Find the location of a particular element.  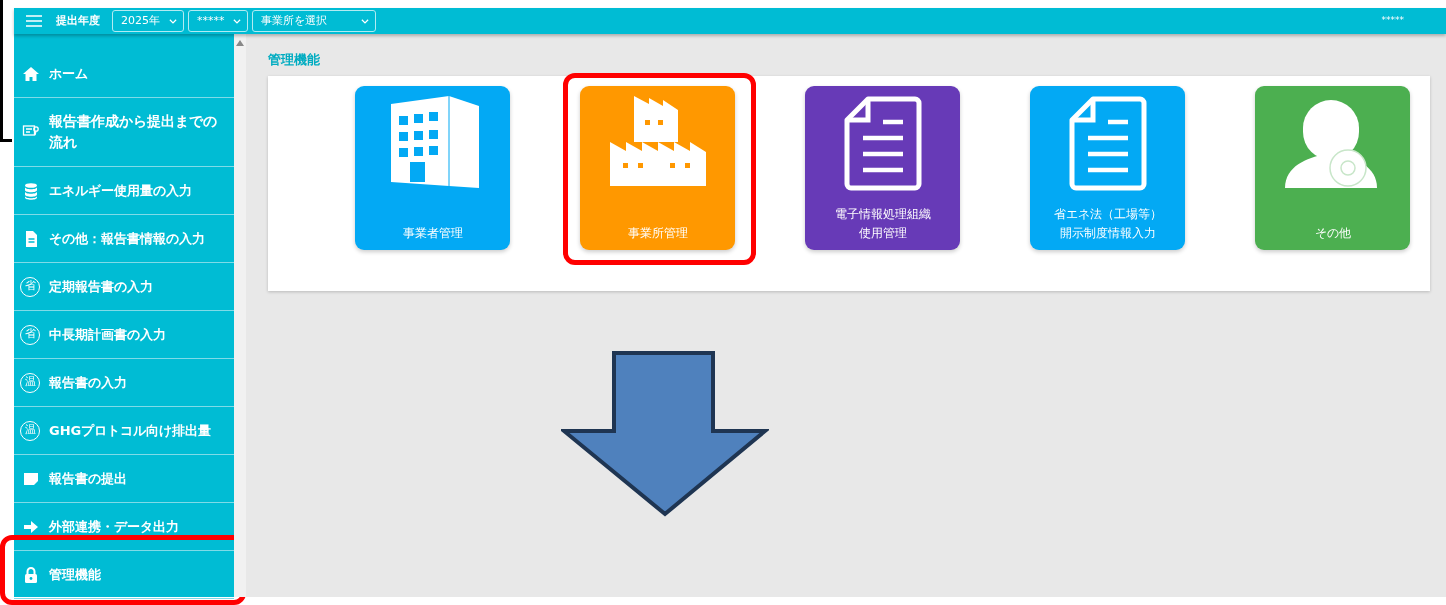

user-name: ***** is located at coordinates (1392, 21).